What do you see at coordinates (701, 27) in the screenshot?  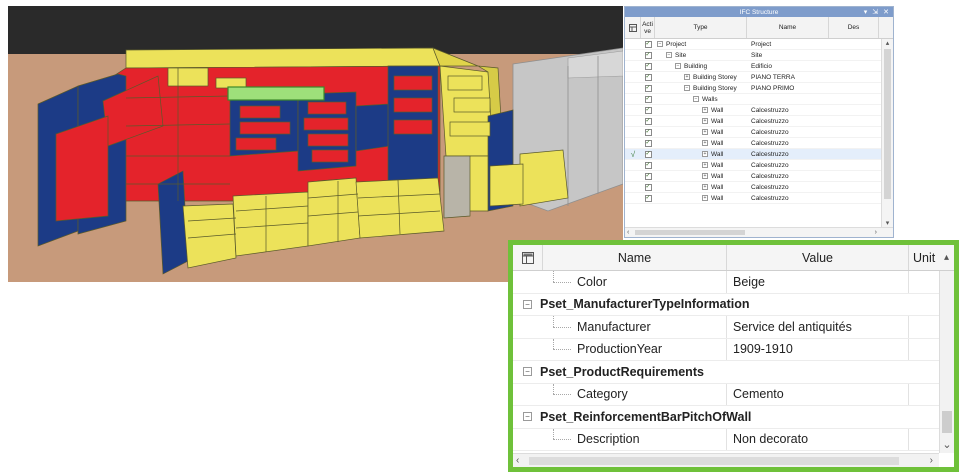 I see `column-header-type: Type` at bounding box center [701, 27].